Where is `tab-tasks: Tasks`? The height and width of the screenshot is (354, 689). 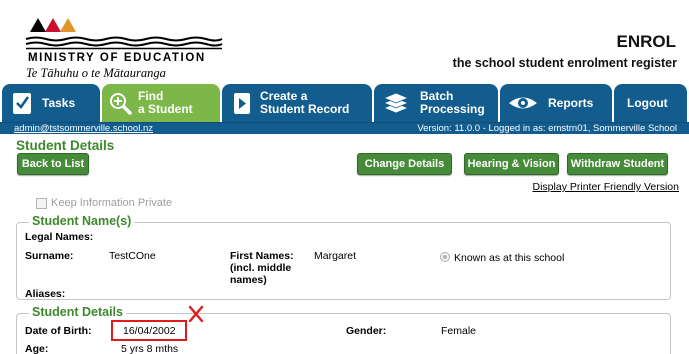
tab-tasks: Tasks is located at coordinates (51, 103).